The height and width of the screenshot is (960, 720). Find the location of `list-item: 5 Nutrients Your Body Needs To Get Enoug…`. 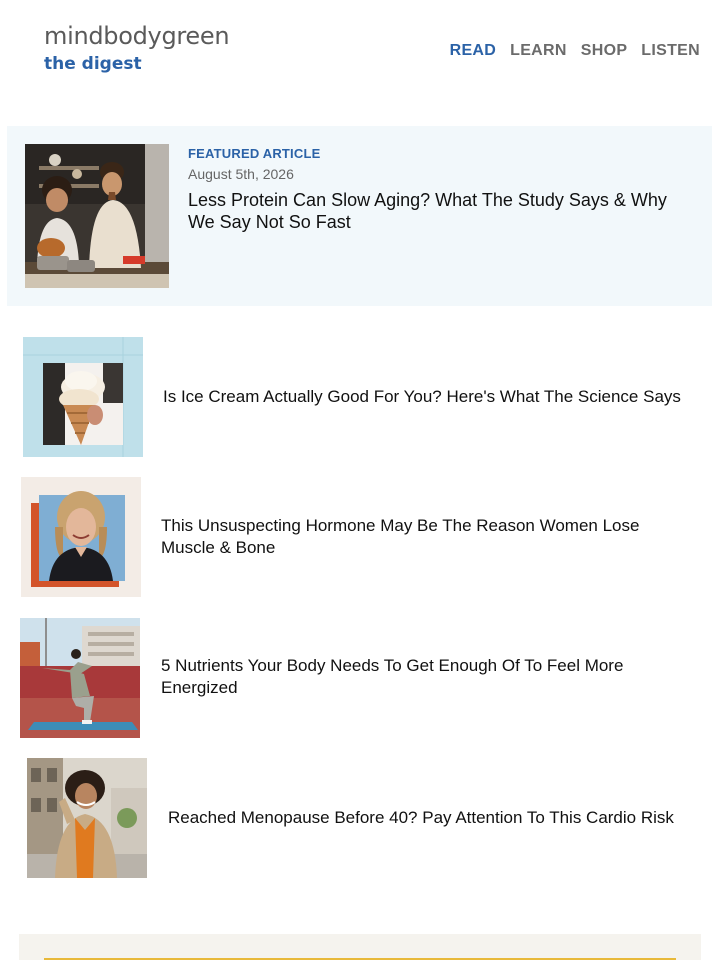

list-item: 5 Nutrients Your Body Needs To Get Enoug… is located at coordinates (360, 678).